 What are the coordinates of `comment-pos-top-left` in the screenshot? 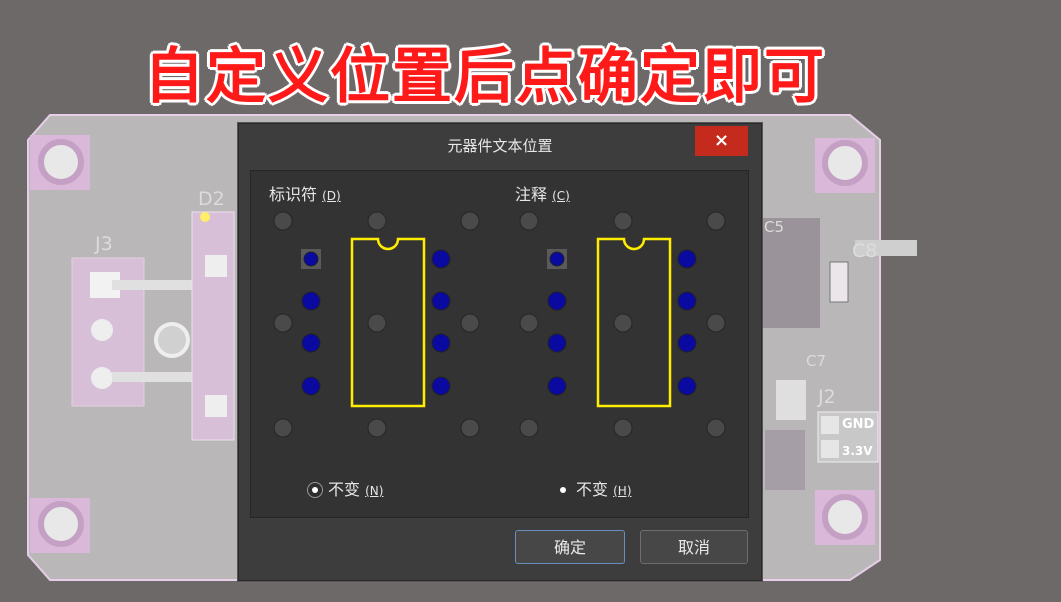 It's located at (529, 221).